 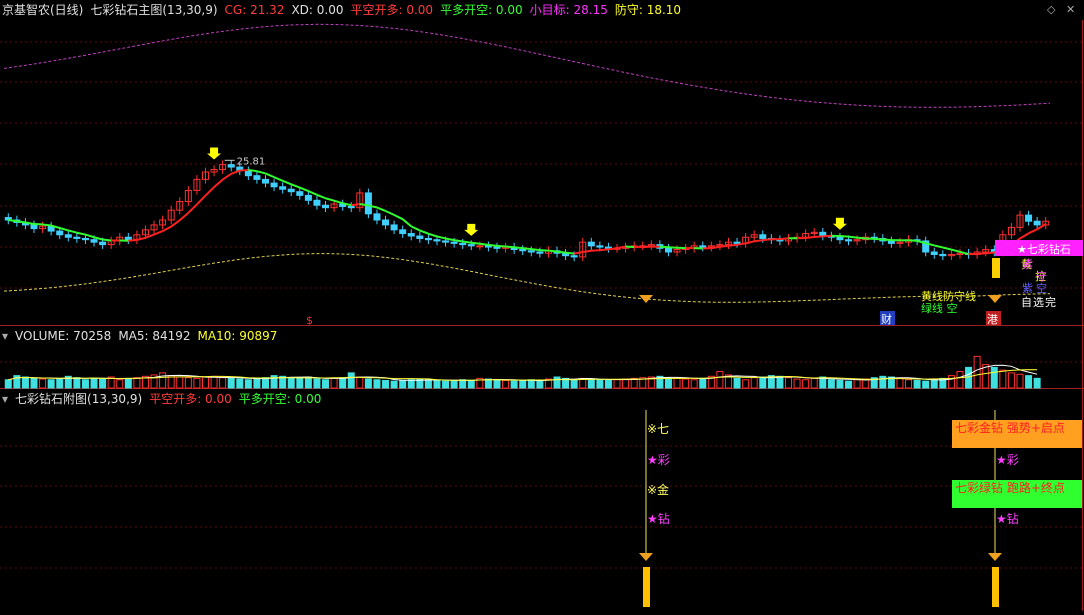 What do you see at coordinates (948, 296) in the screenshot?
I see `defense-line-label: 黄线防守线` at bounding box center [948, 296].